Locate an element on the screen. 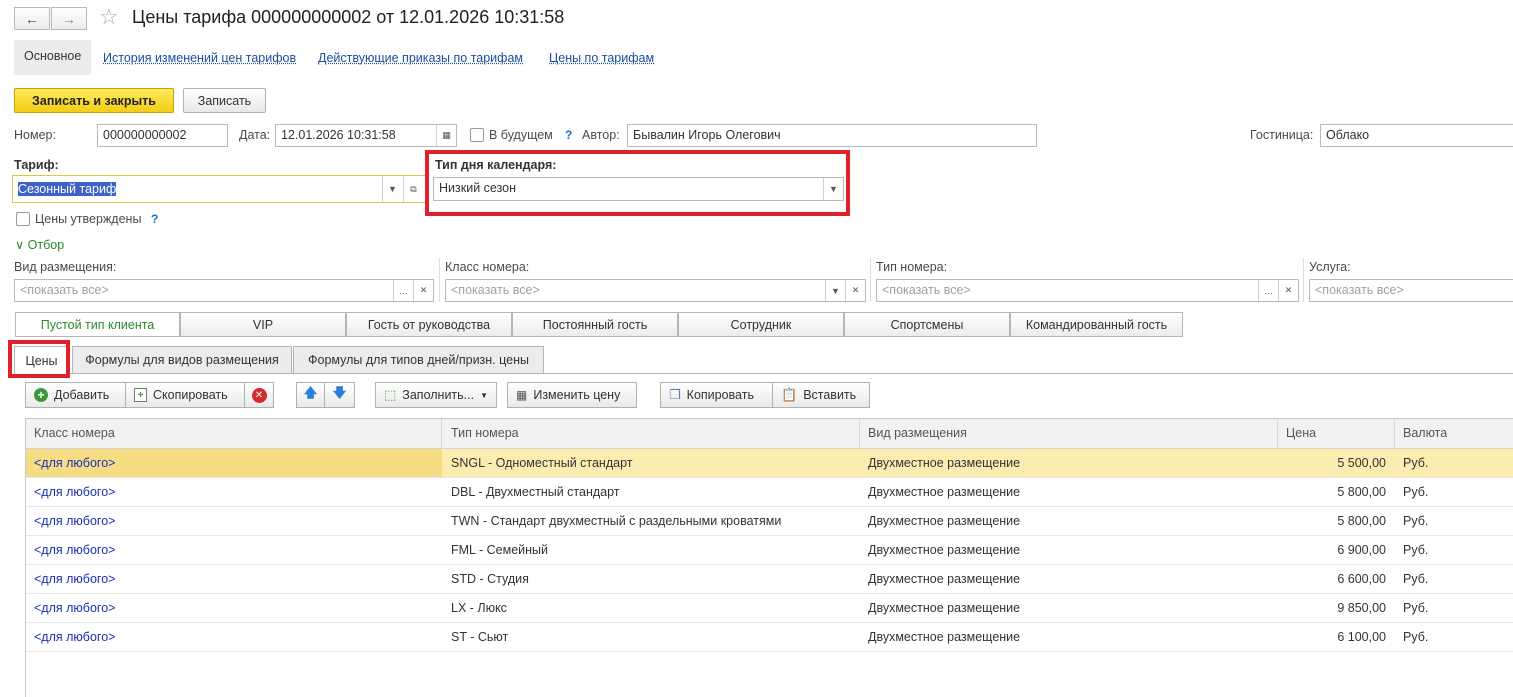 Image resolution: width=1513 pixels, height=697 pixels. cell-price: 6 600,00 is located at coordinates (1336, 579).